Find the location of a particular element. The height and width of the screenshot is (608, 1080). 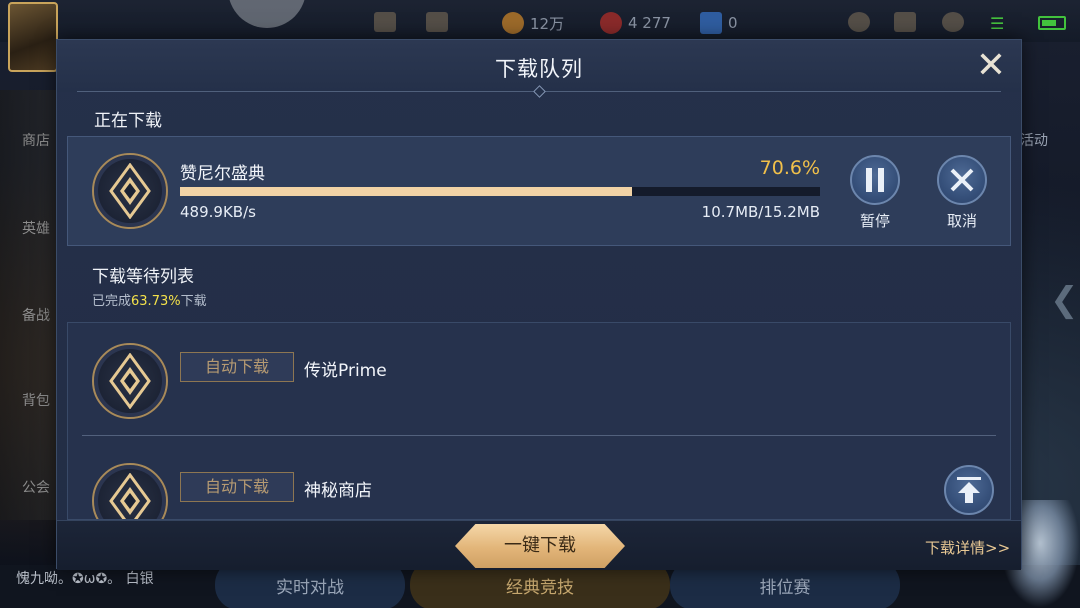

move-to-top-button is located at coordinates (969, 490).